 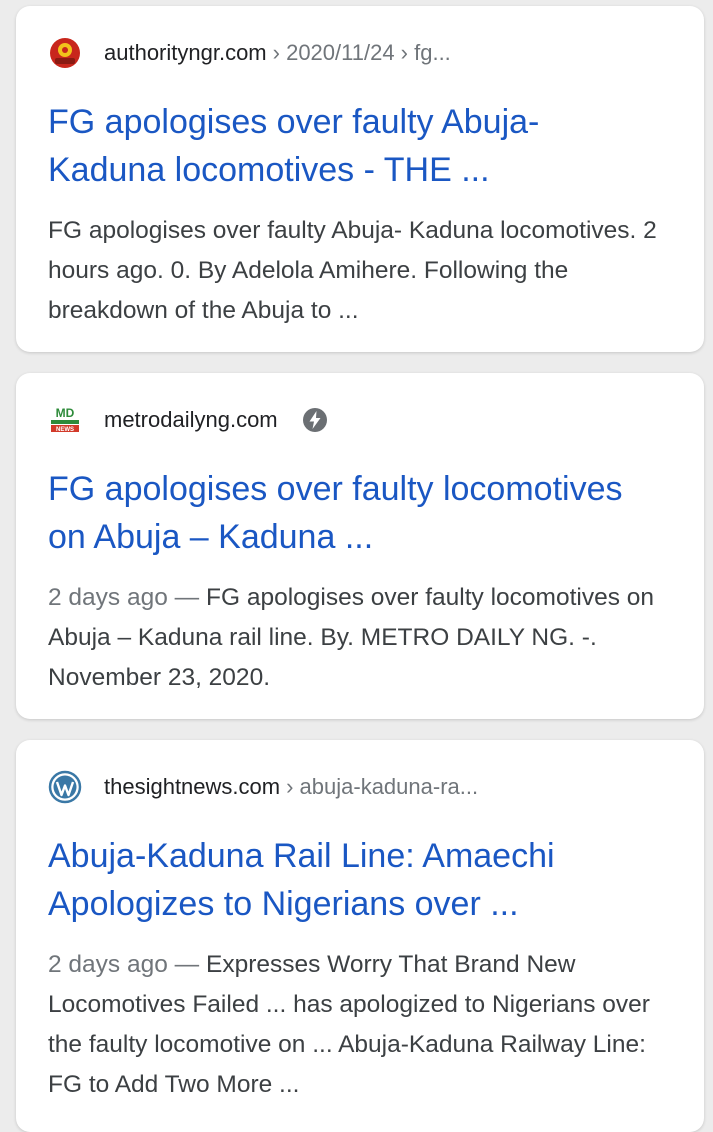 What do you see at coordinates (361, 856) in the screenshot?
I see `result-title-line: Abuja-Kaduna Rail Line: Amaechi` at bounding box center [361, 856].